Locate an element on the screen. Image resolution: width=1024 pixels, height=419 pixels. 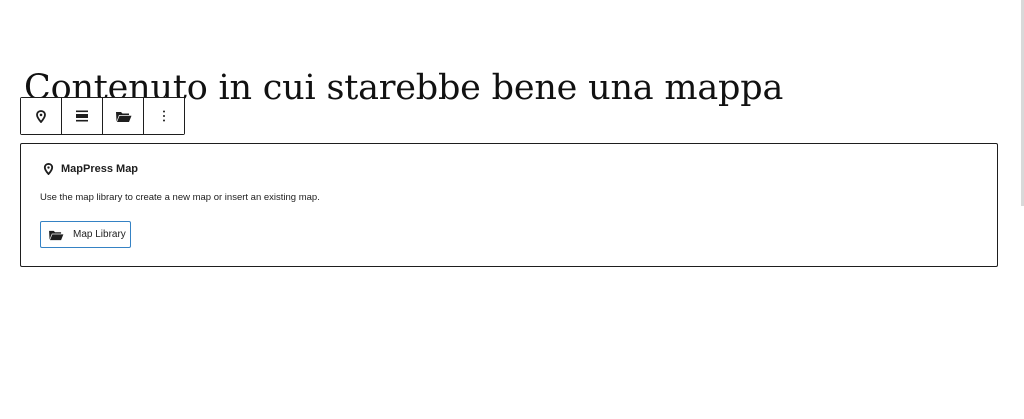
map-library-button: Map Library is located at coordinates (85, 234).